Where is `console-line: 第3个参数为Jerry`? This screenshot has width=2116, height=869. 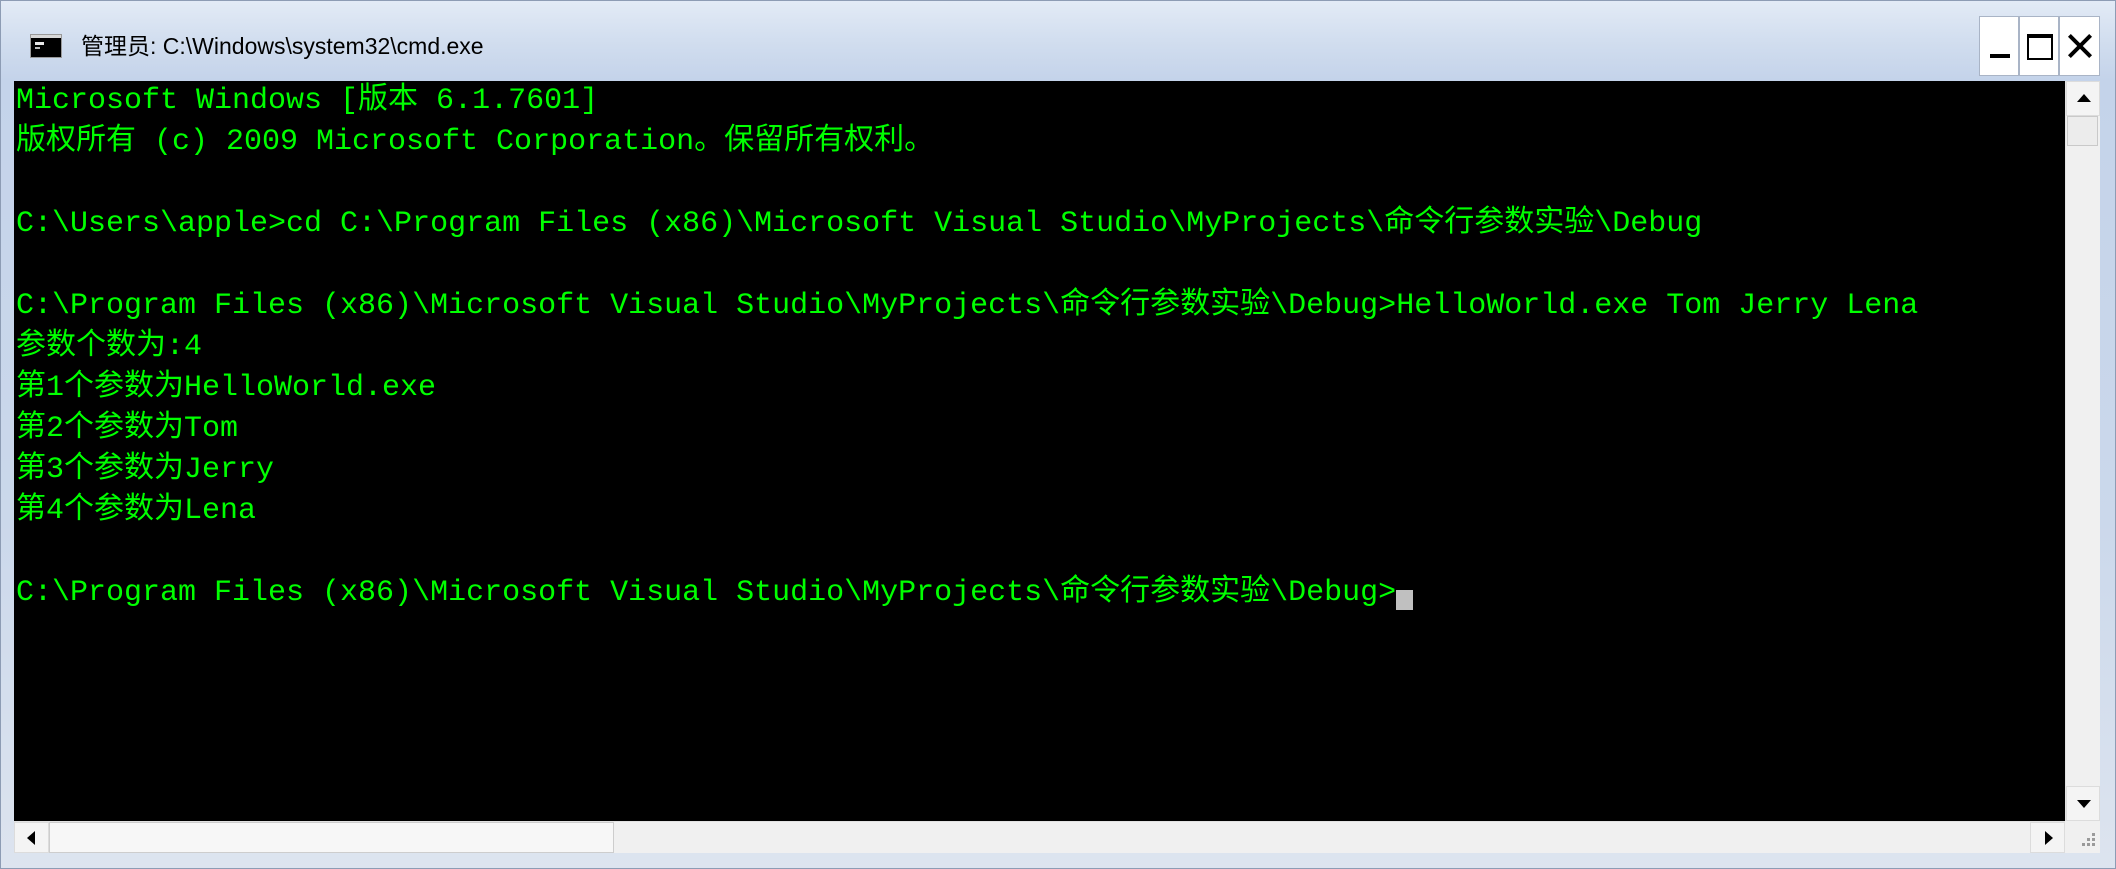 console-line: 第3个参数为Jerry is located at coordinates (1039, 470).